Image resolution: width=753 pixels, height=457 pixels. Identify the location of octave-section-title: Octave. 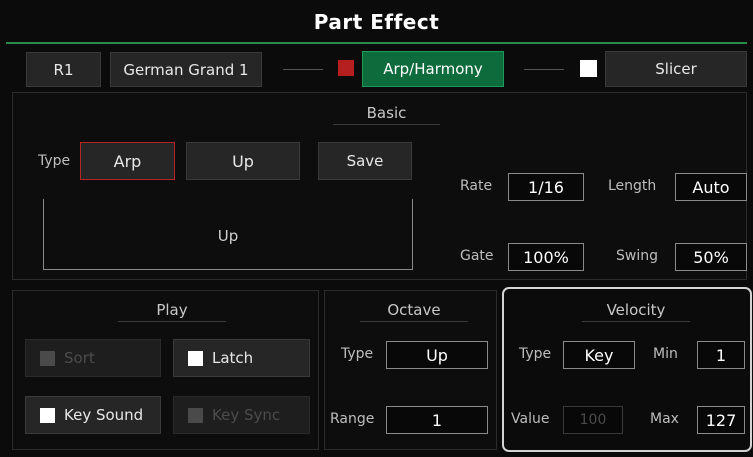
(414, 310).